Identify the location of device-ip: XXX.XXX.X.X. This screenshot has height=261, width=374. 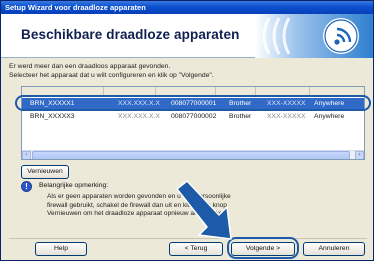
(139, 116).